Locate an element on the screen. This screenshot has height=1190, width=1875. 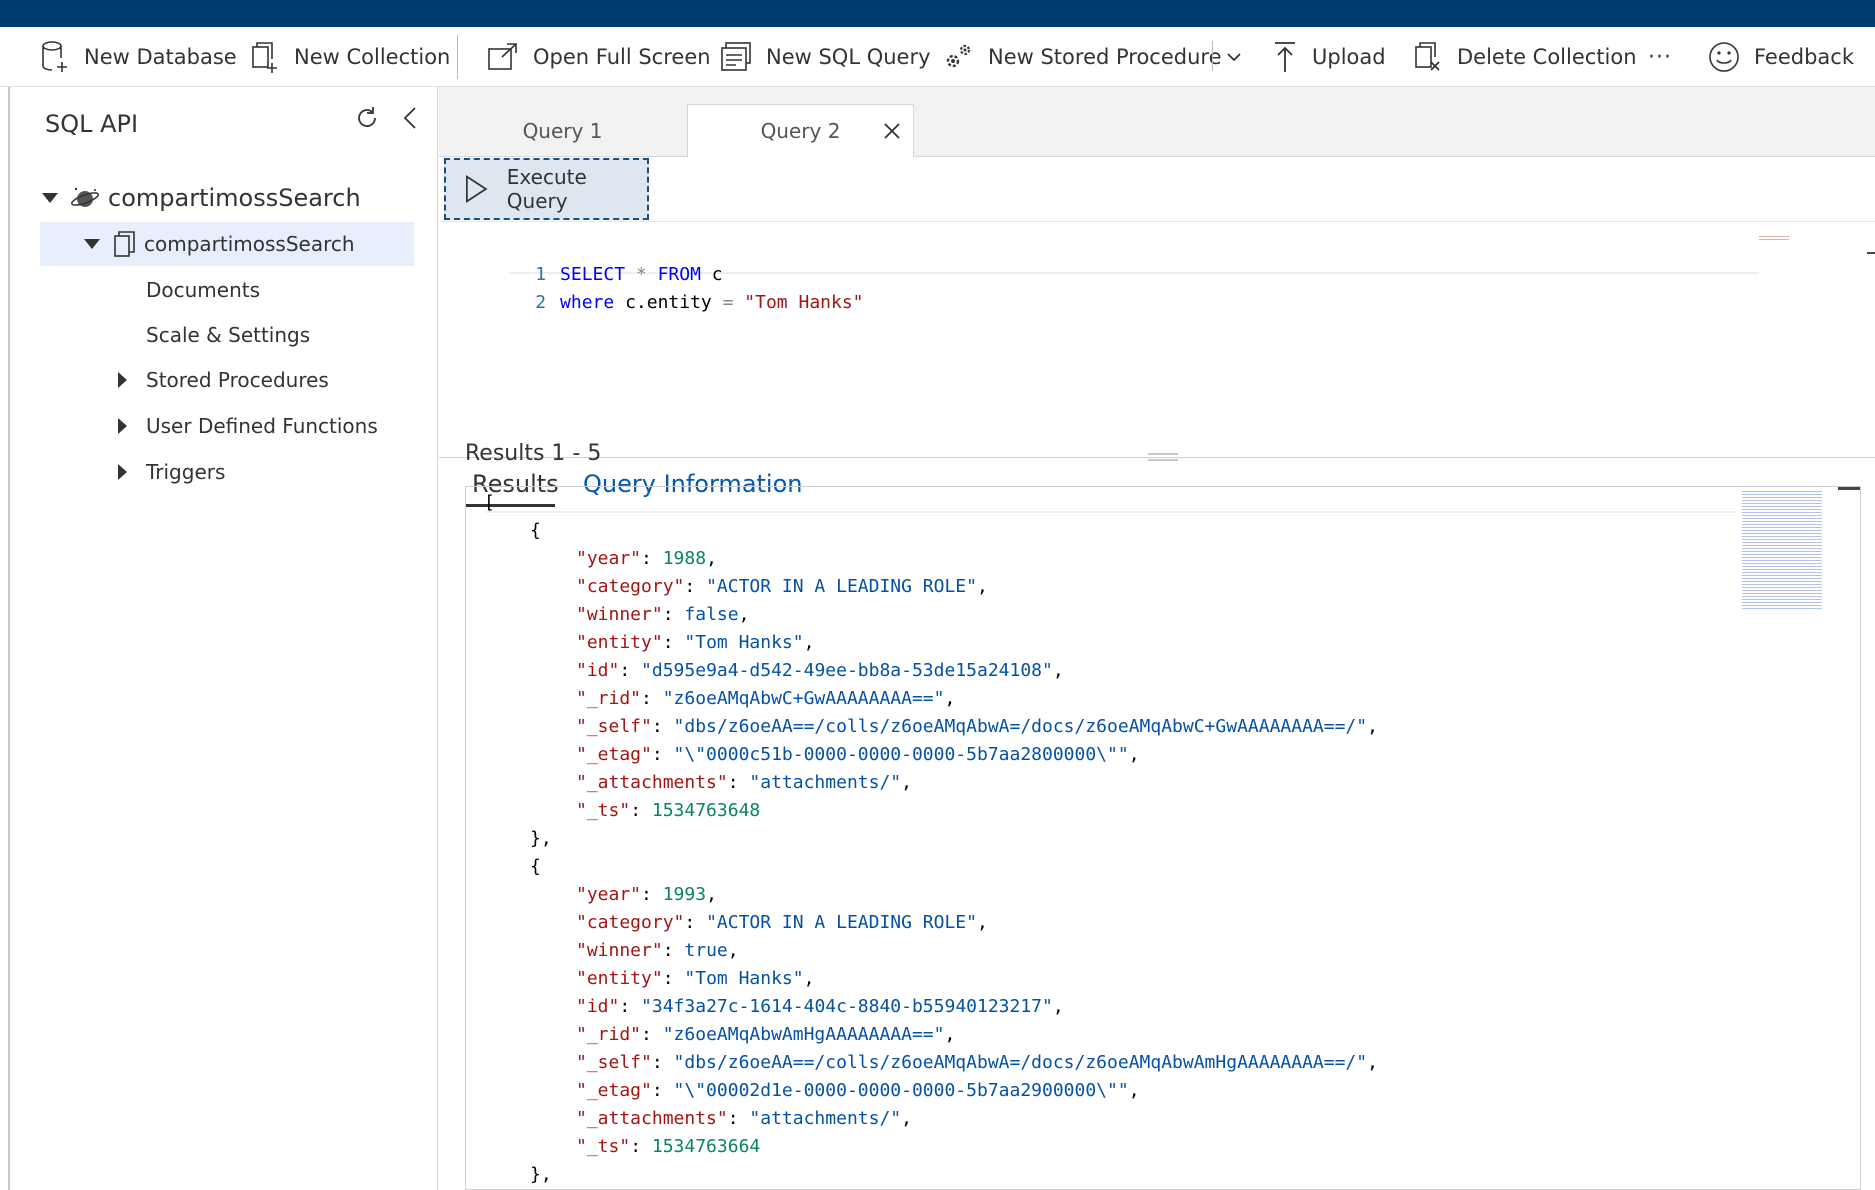
more-options-button: ··· is located at coordinates (1660, 57).